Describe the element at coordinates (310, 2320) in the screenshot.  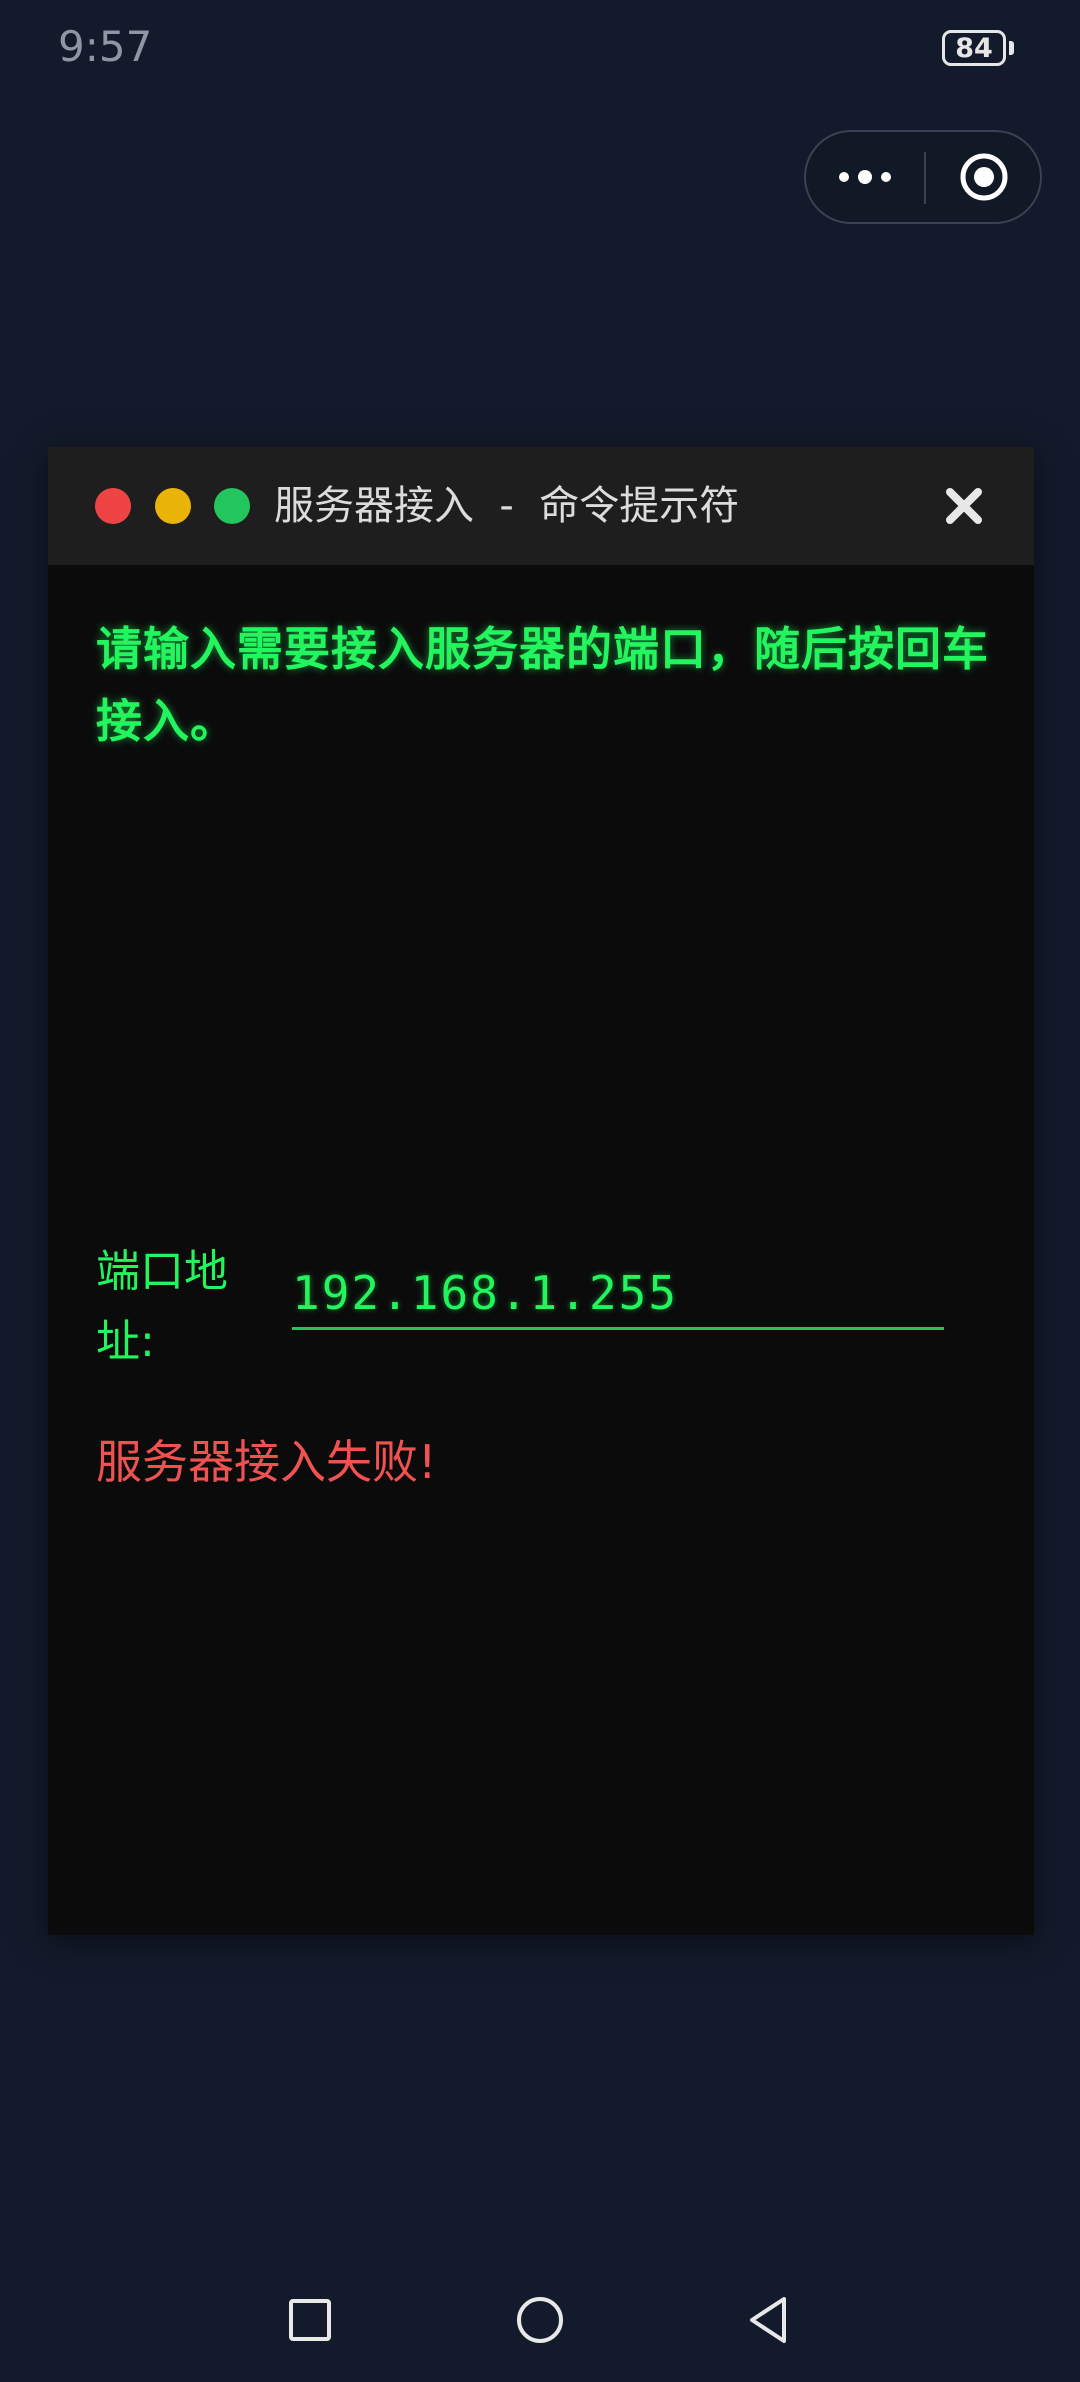
I see `square-icon` at that location.